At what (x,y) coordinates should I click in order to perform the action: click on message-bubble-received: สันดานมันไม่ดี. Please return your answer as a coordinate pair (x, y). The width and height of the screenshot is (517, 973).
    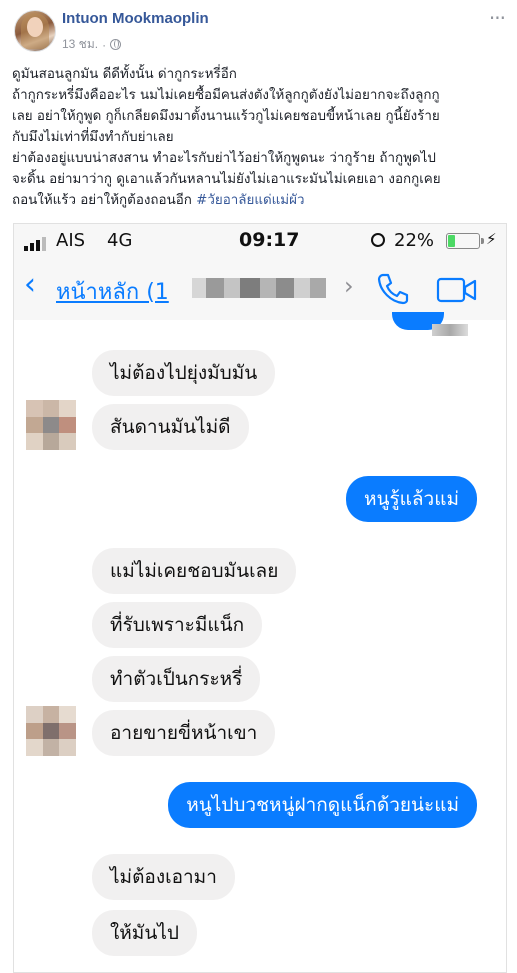
    Looking at the image, I should click on (170, 427).